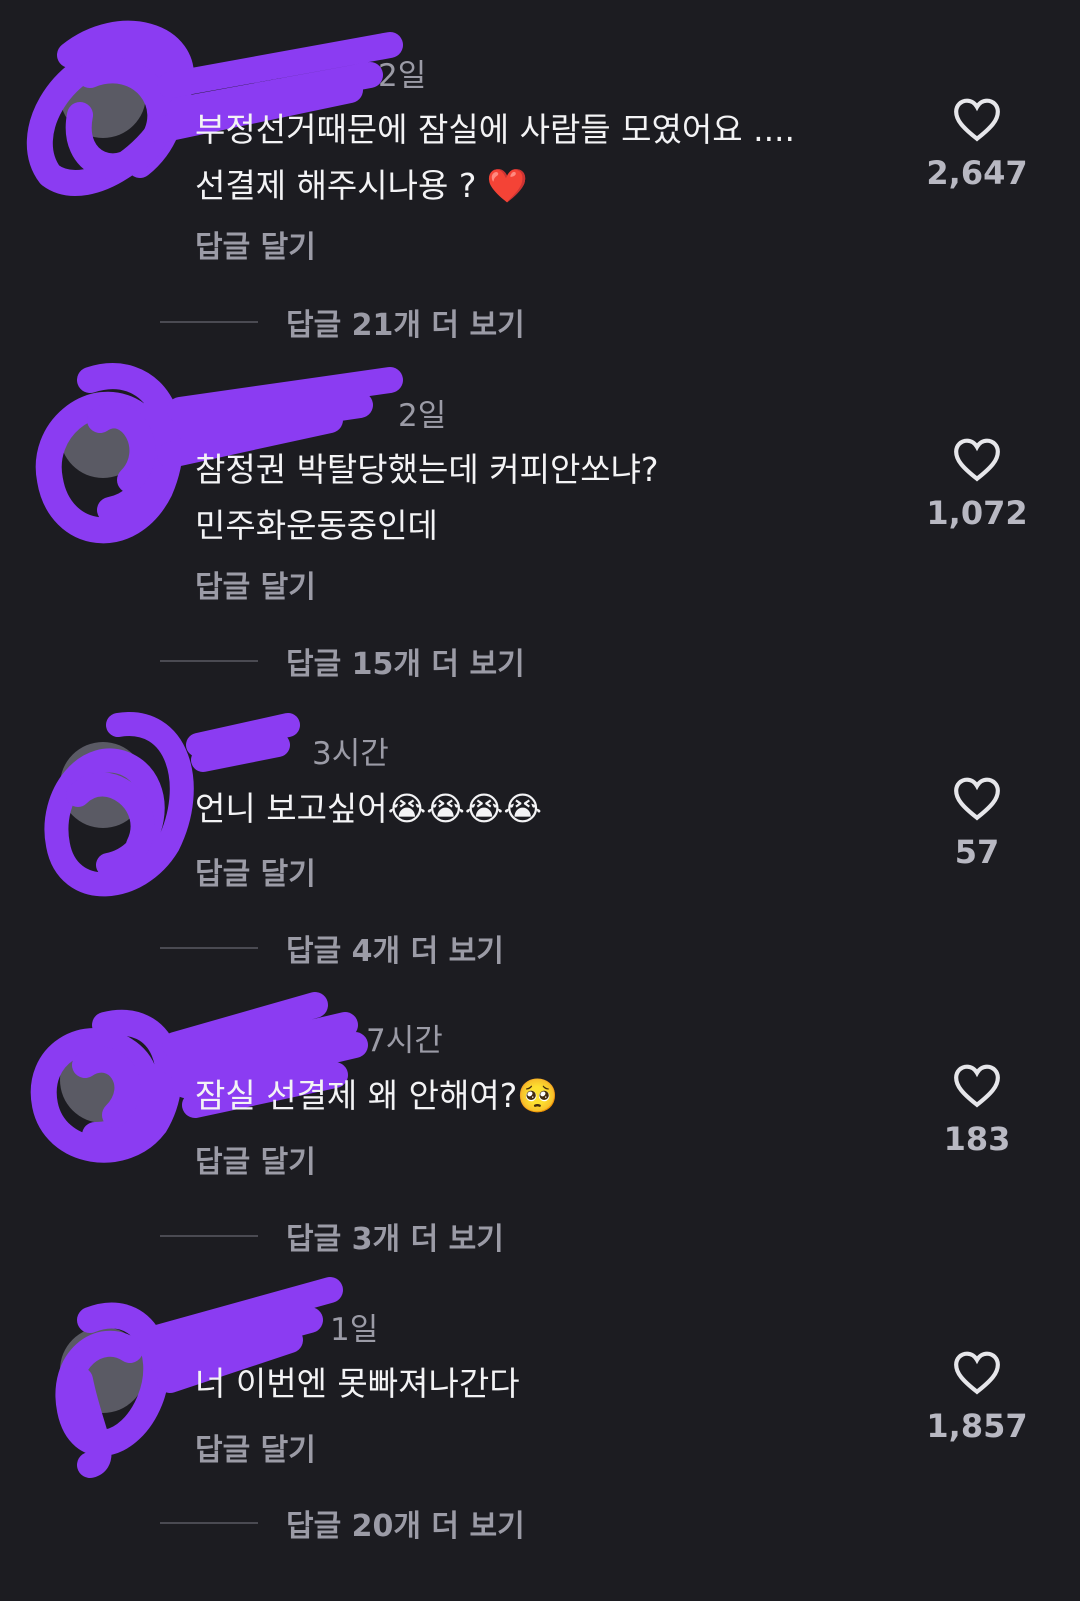  I want to click on view-more-replies-label: 답글 20개 더 보기, so click(405, 1523).